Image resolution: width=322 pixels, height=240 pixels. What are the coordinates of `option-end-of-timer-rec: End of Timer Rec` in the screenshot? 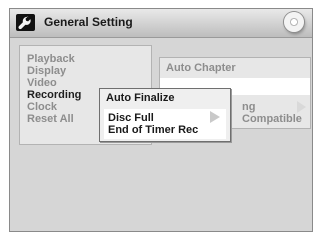 It's located at (153, 130).